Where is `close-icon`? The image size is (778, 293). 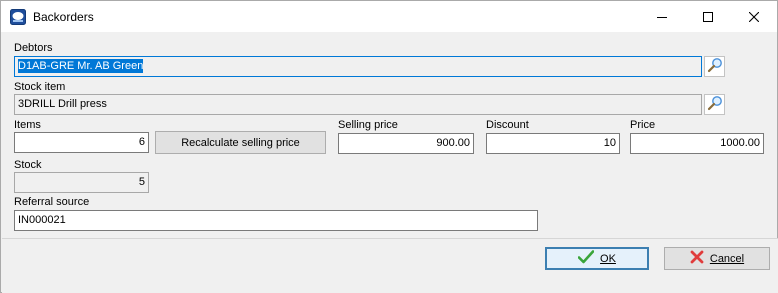
close-icon is located at coordinates (754, 16).